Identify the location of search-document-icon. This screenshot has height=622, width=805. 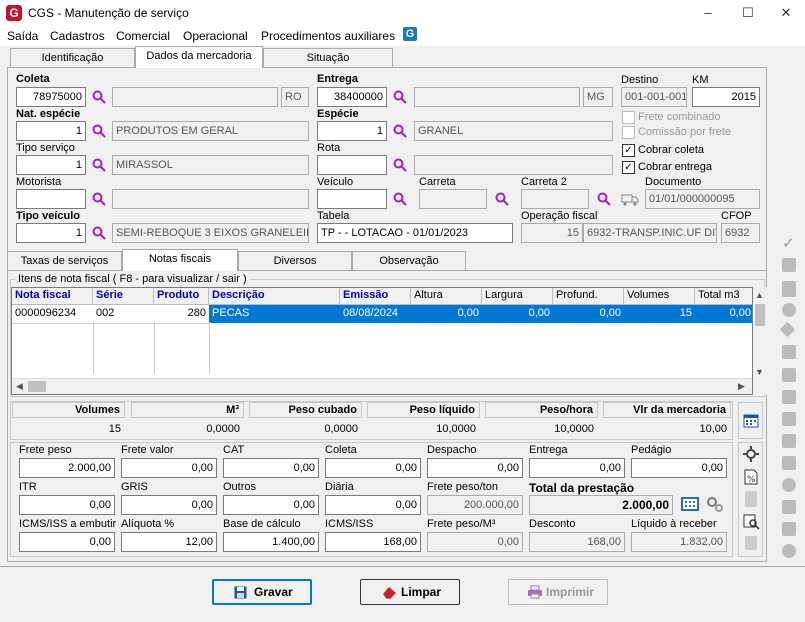
(751, 522).